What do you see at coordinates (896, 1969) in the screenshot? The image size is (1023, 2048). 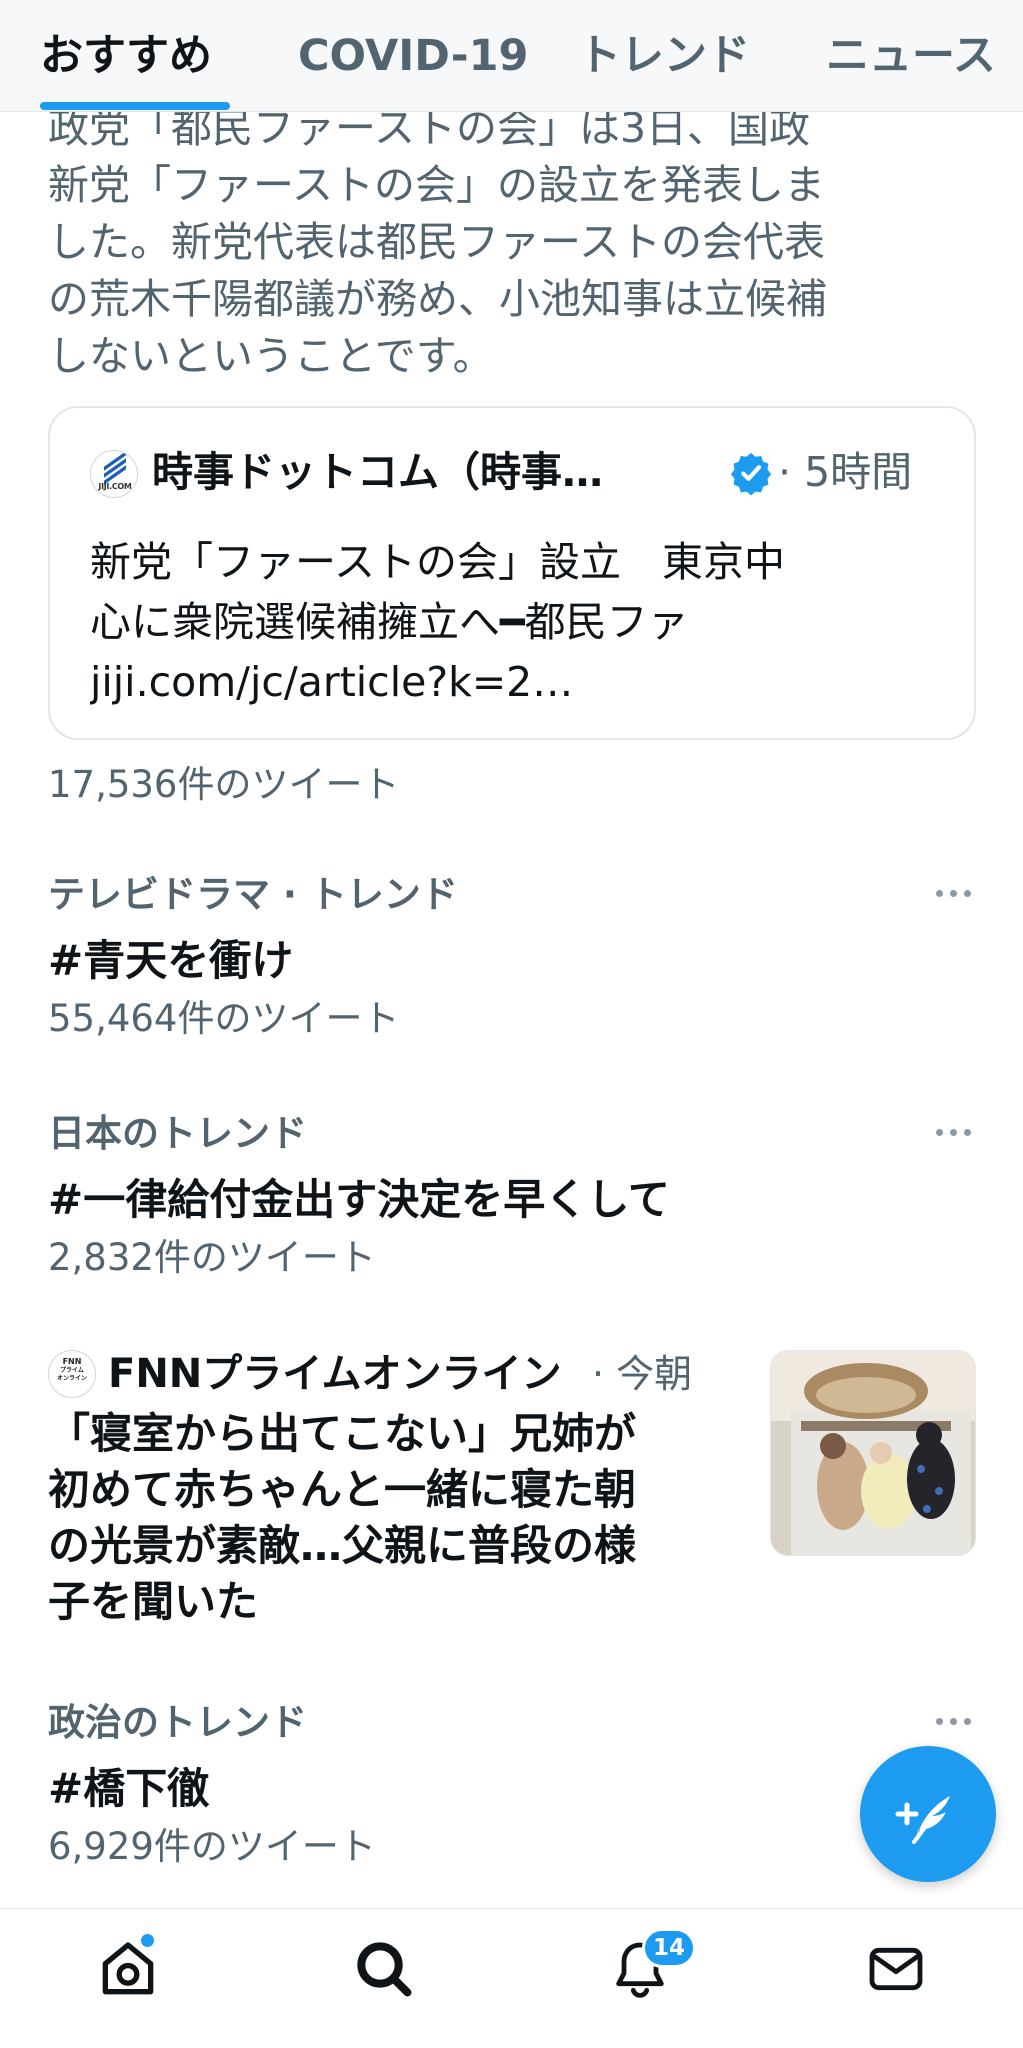 I see `messages-icon` at bounding box center [896, 1969].